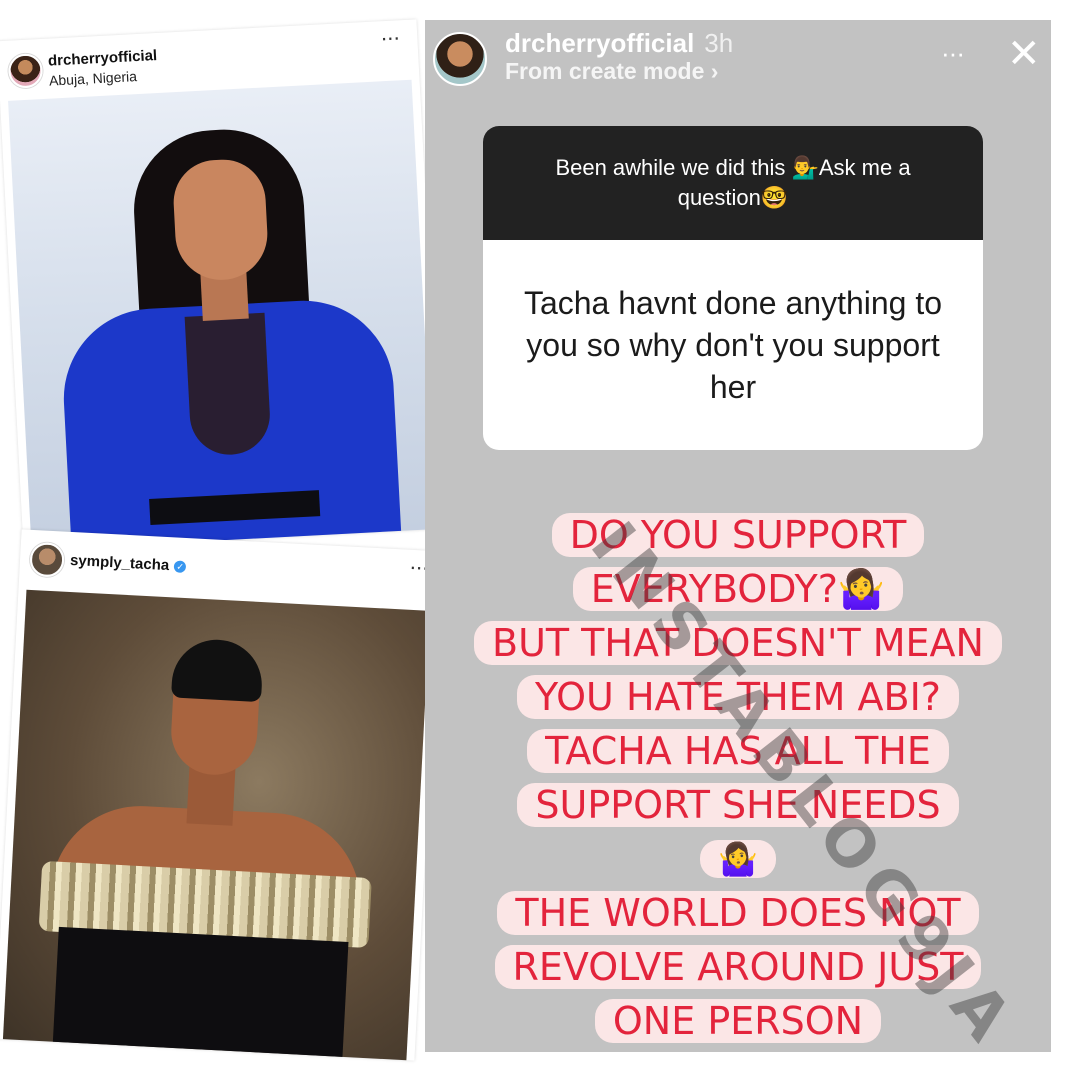 The width and height of the screenshot is (1080, 1080). I want to click on post-username: symply_tacha ✓, so click(128, 563).